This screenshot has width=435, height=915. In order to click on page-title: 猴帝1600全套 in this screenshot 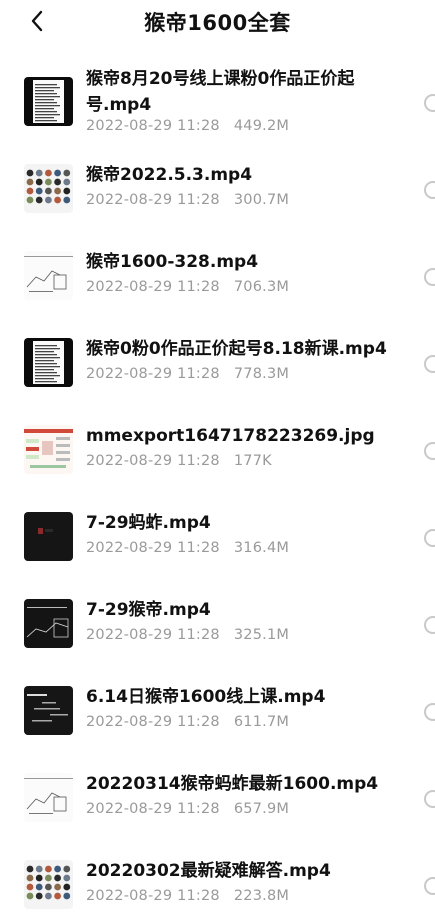, I will do `click(217, 23)`.